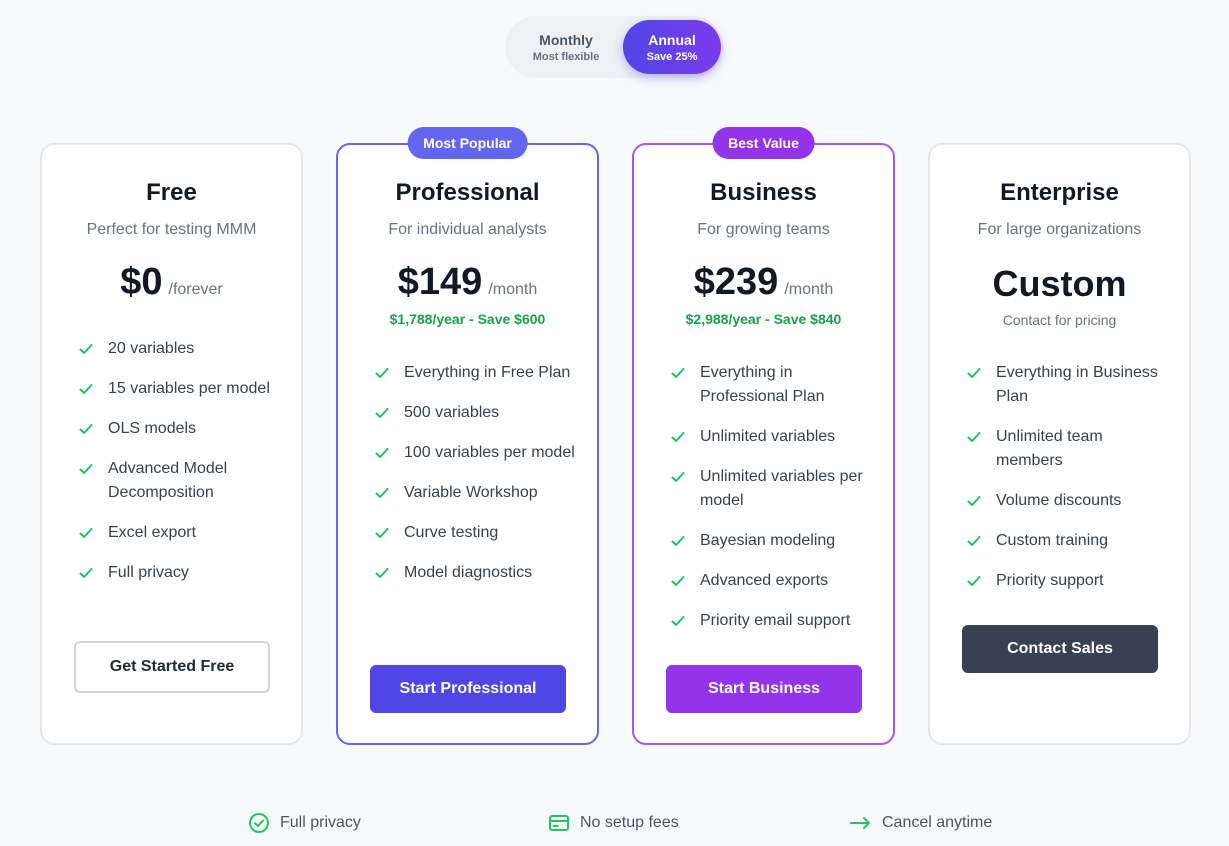  Describe the element at coordinates (171, 282) in the screenshot. I see `price-row: $0 /forever` at that location.